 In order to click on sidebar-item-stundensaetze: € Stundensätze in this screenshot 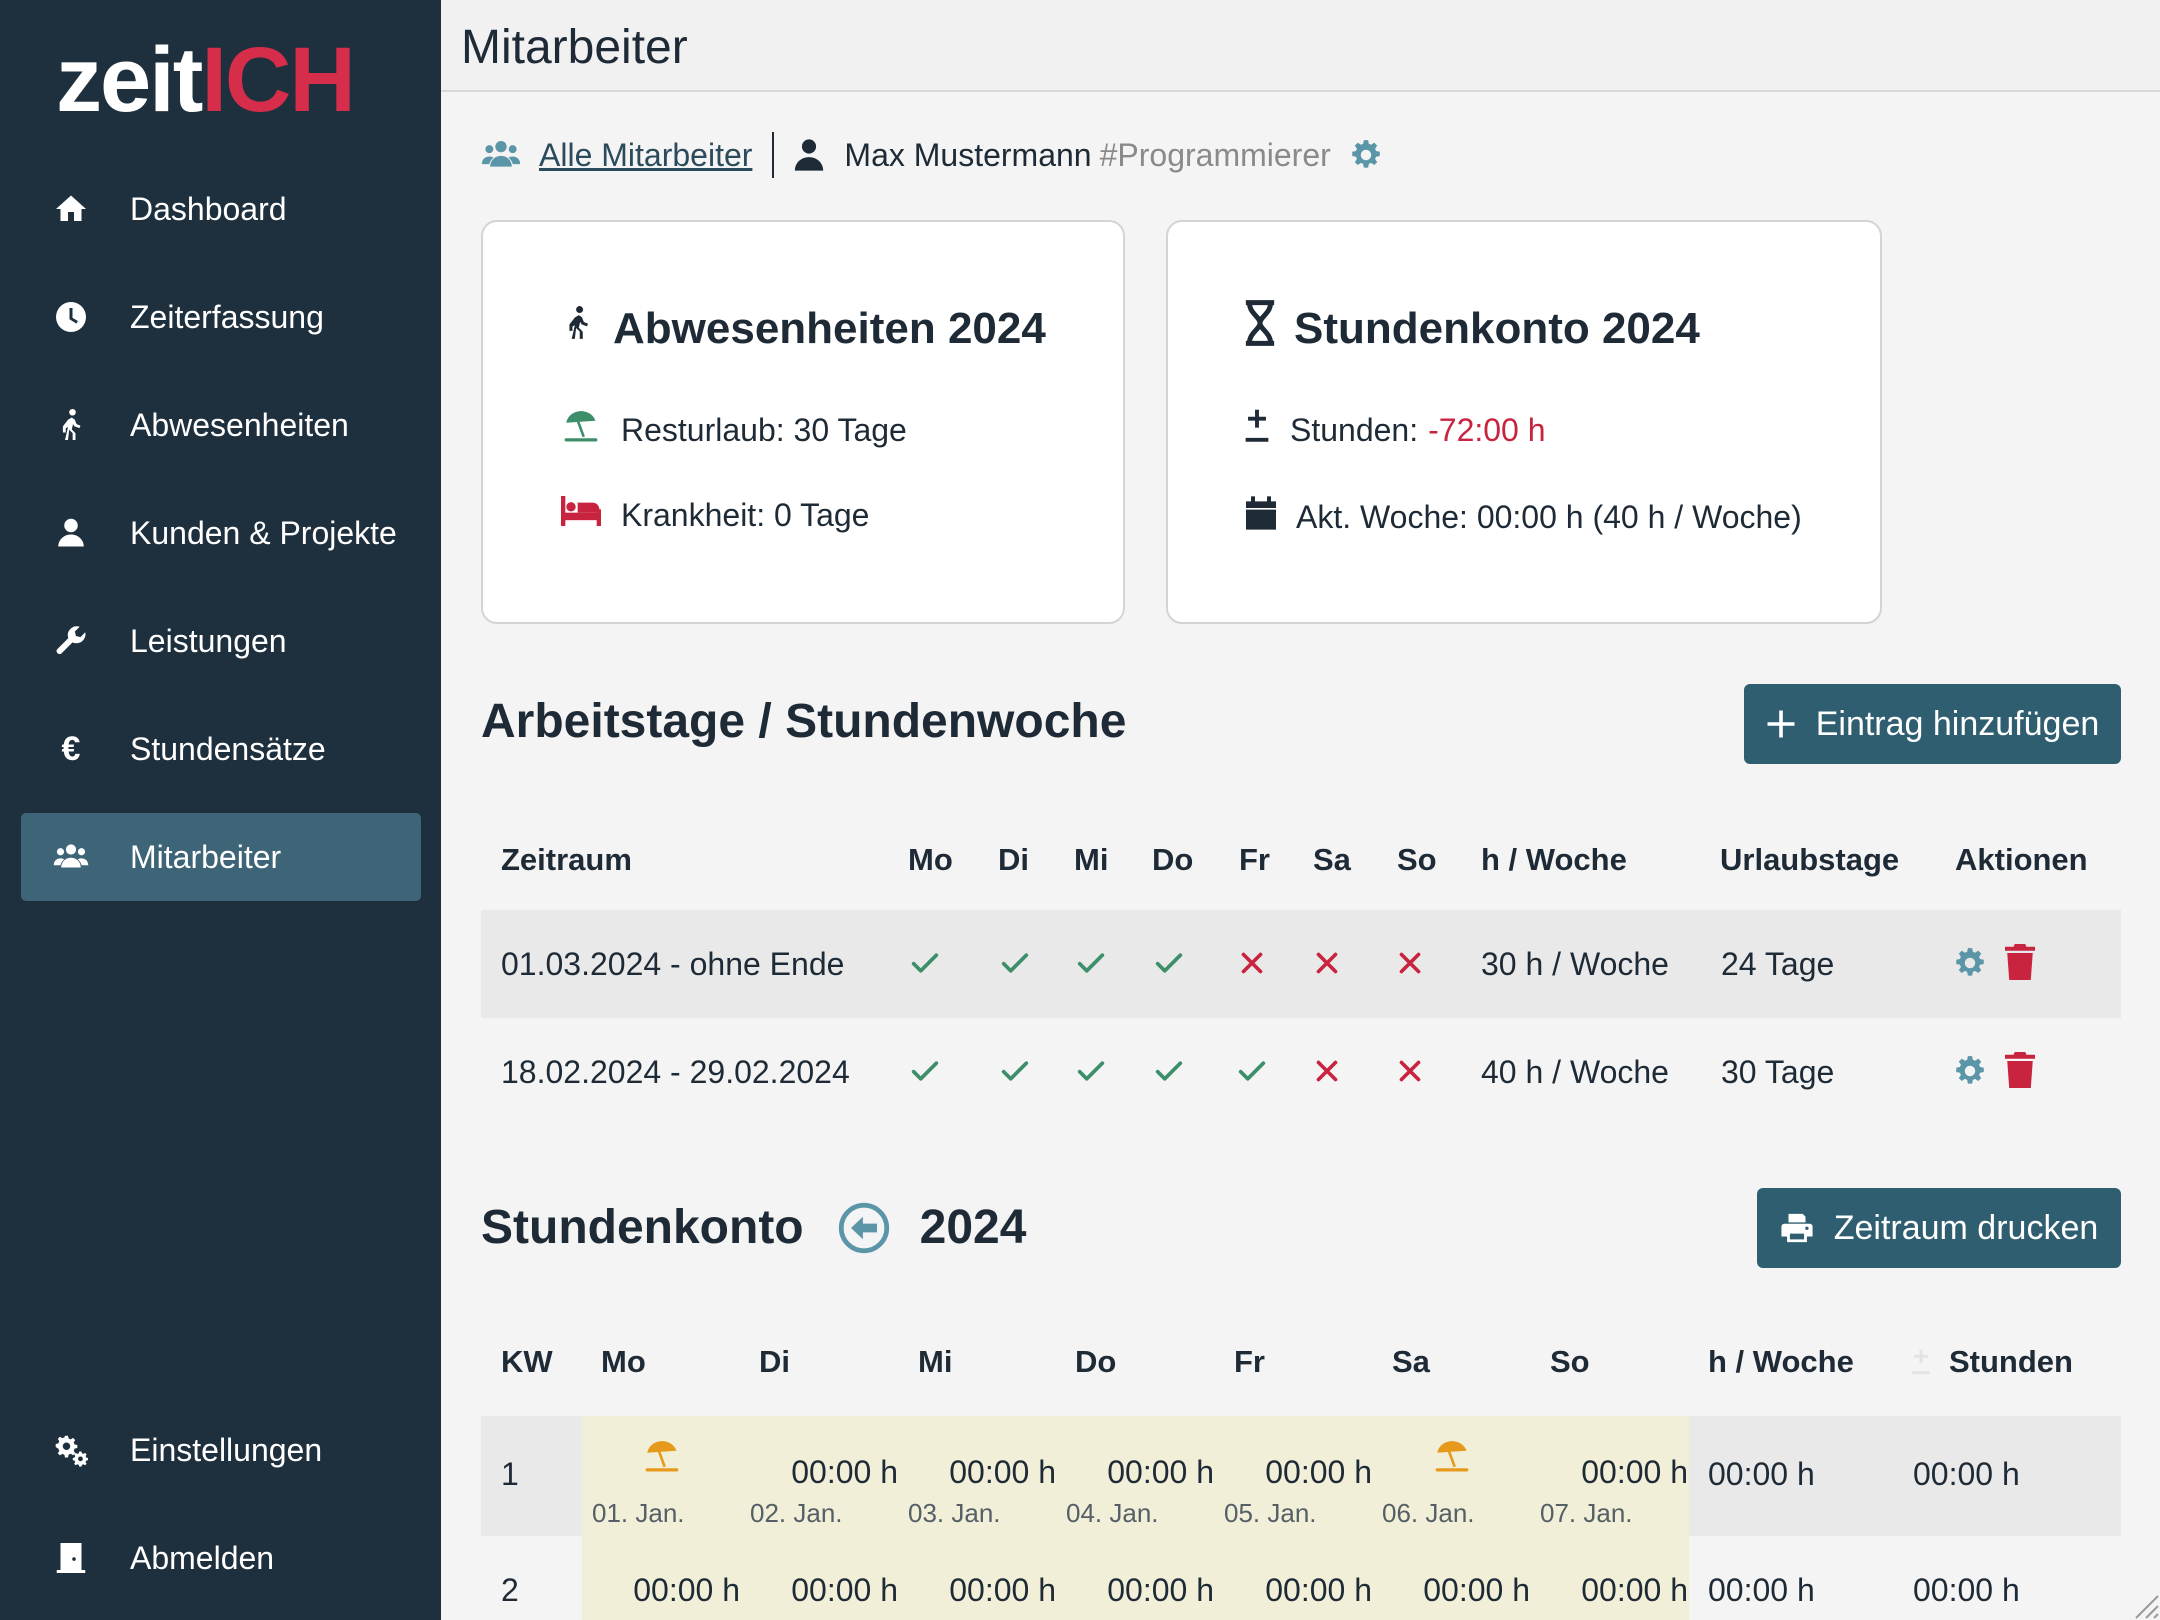, I will do `click(221, 749)`.